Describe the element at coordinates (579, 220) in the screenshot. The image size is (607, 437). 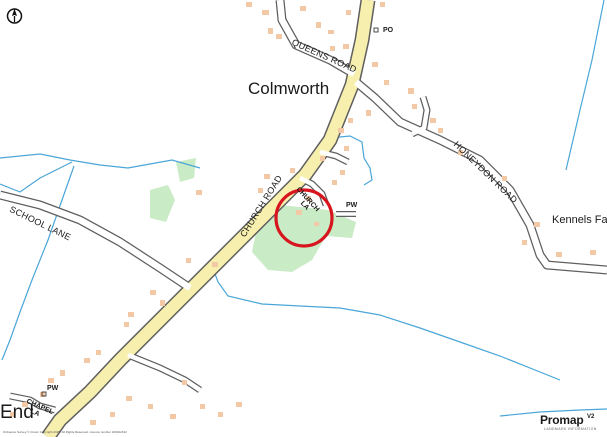
I see `place-label-kennels: Kennels Fa` at that location.